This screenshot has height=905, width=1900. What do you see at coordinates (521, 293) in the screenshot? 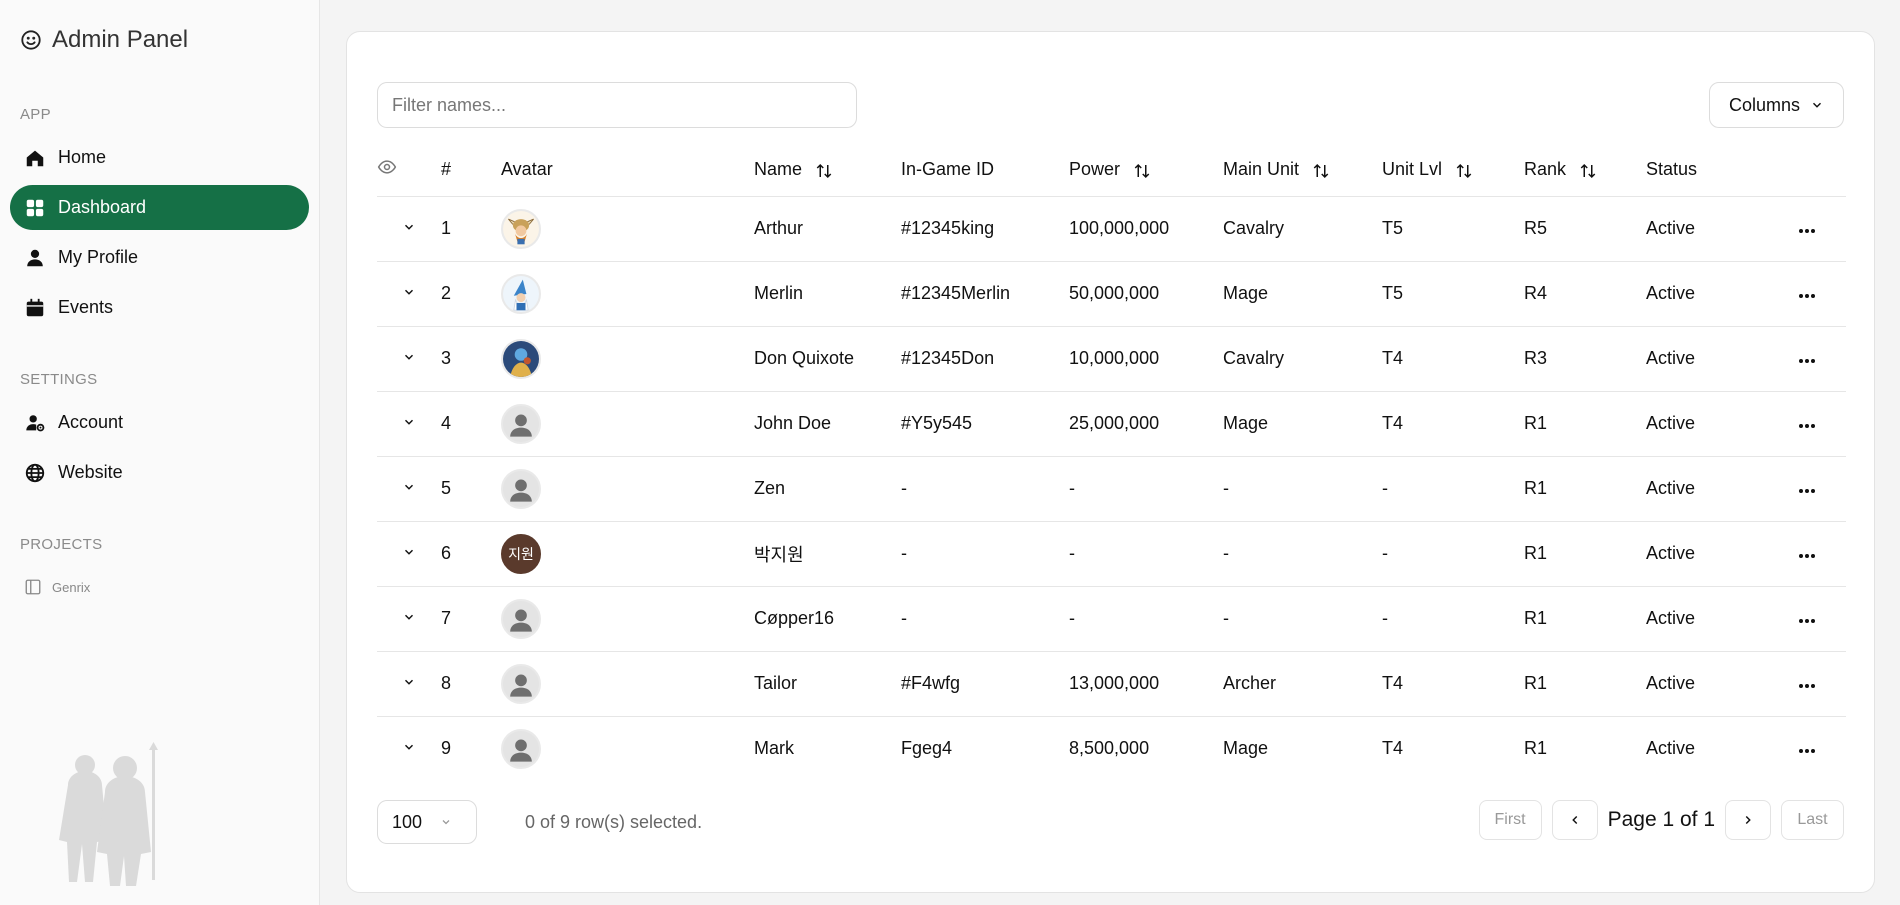
I see `wizard-avatar` at bounding box center [521, 293].